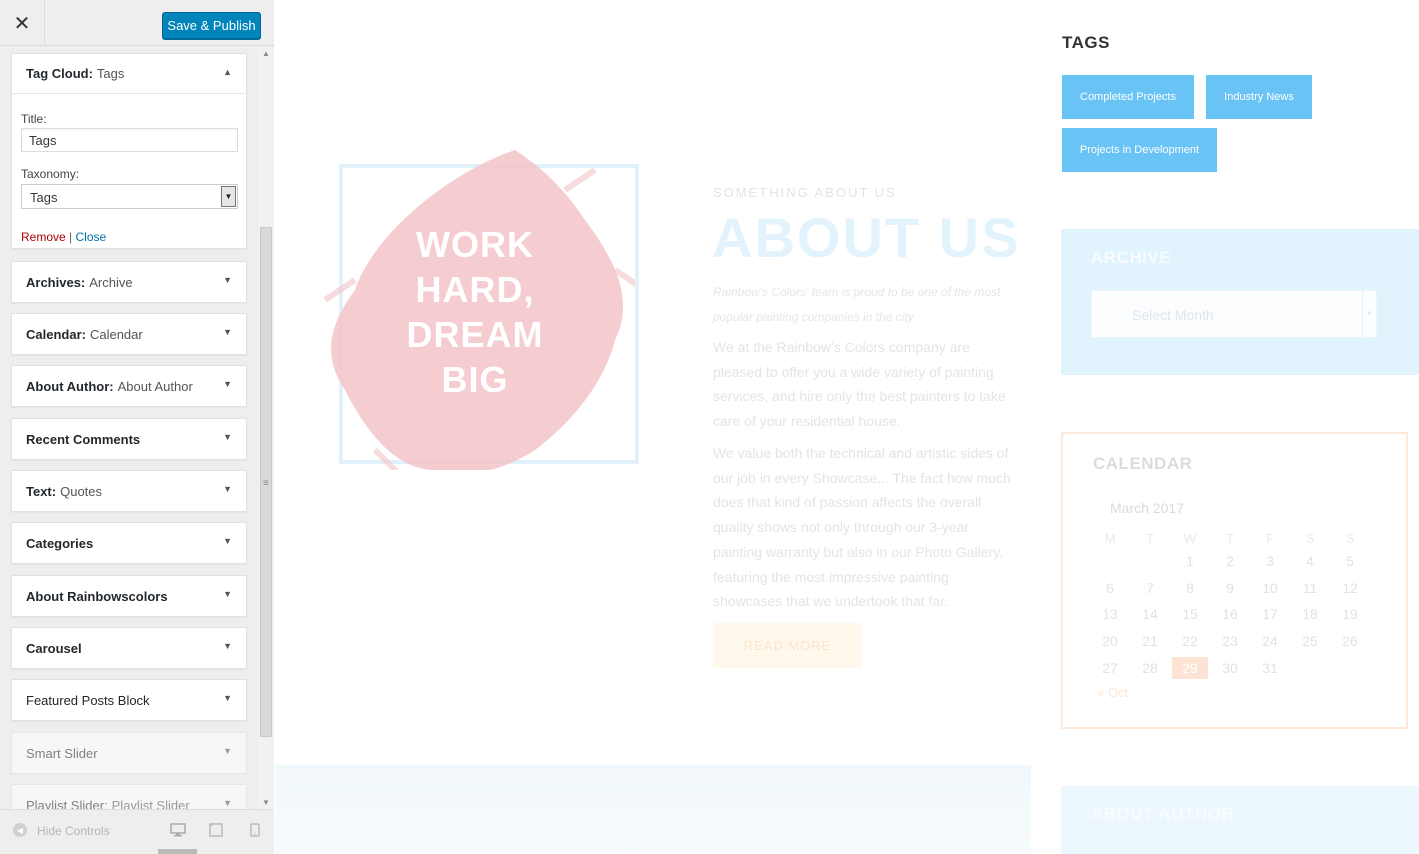  Describe the element at coordinates (1230, 587) in the screenshot. I see `calendar-day-cell: 9` at that location.